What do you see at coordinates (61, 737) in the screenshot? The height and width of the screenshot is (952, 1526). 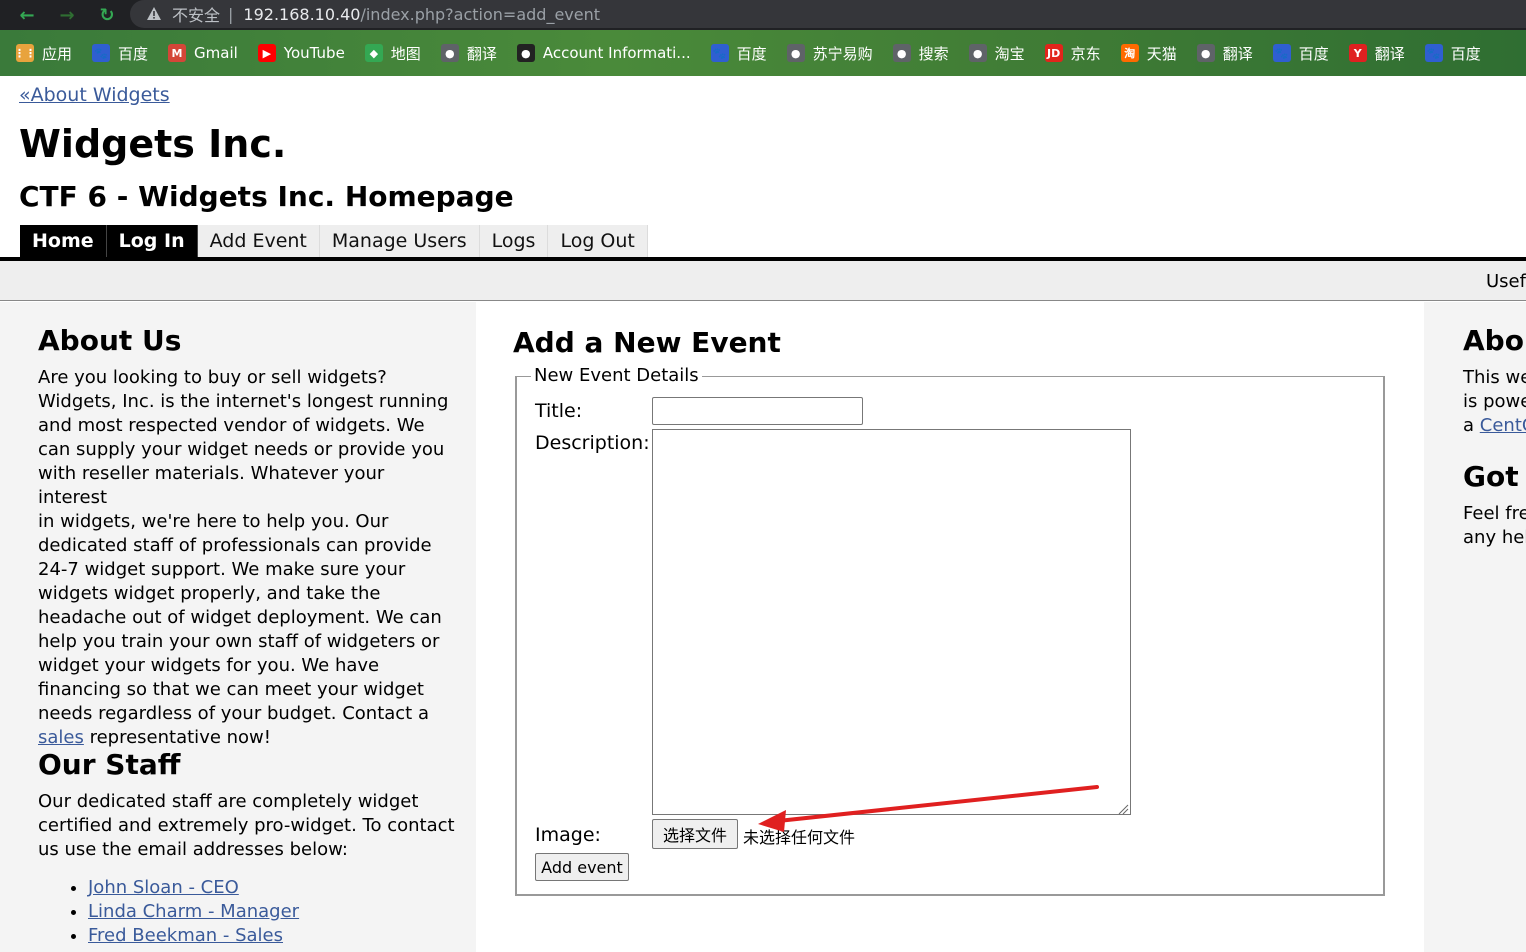 I see `sales-link: sales` at bounding box center [61, 737].